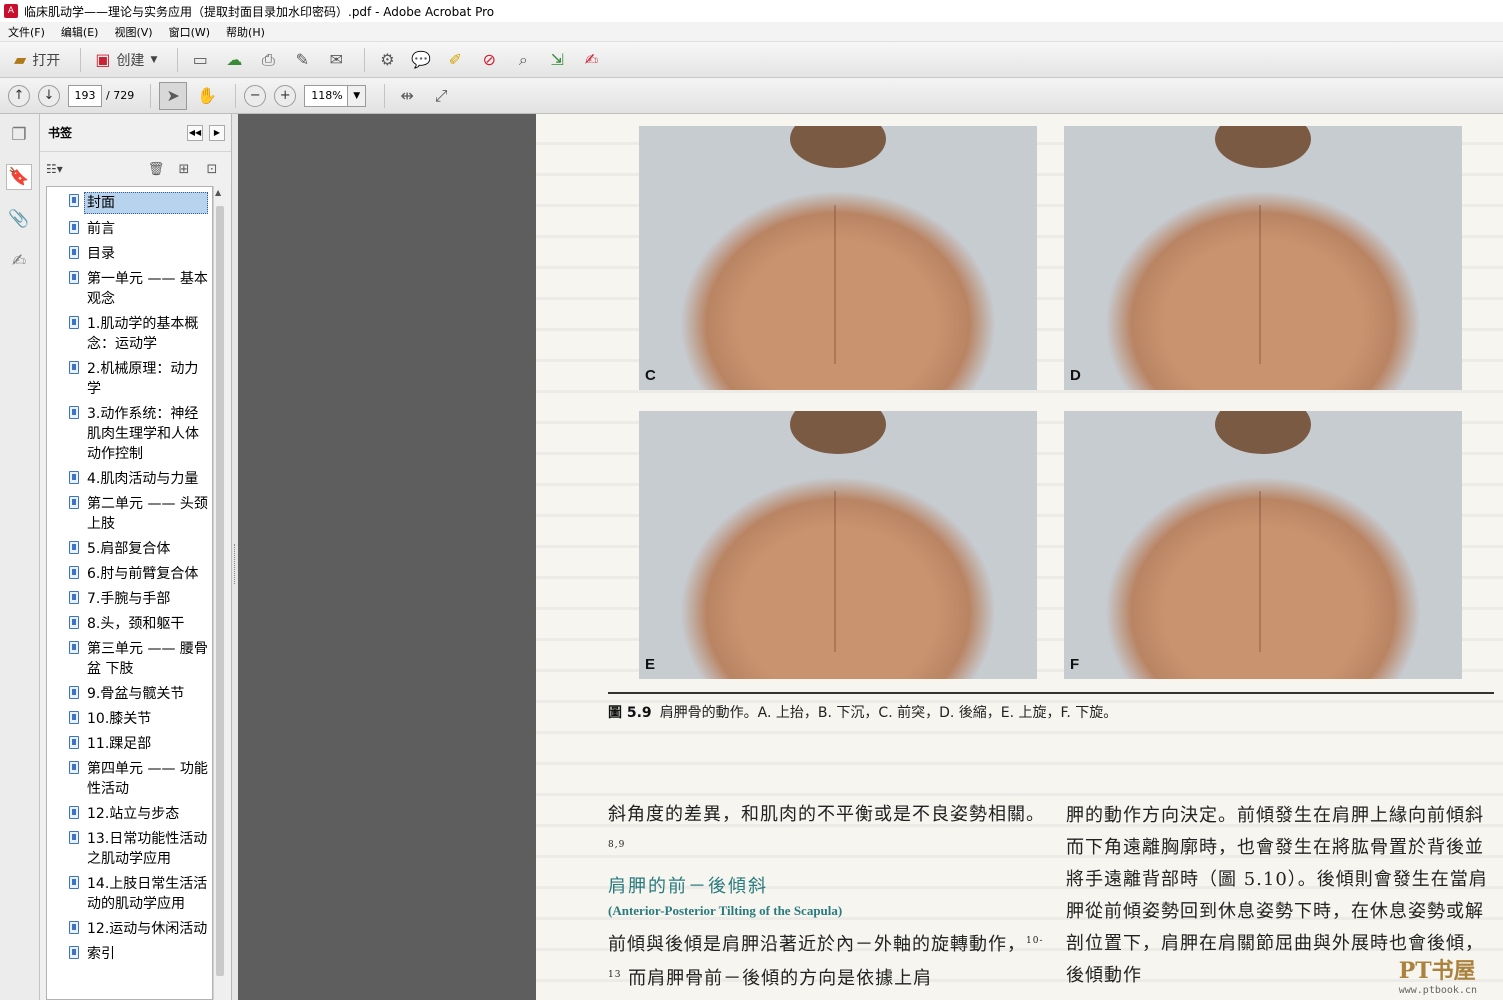 The image size is (1503, 1000). I want to click on paperclip-icon: 📎, so click(19, 219).